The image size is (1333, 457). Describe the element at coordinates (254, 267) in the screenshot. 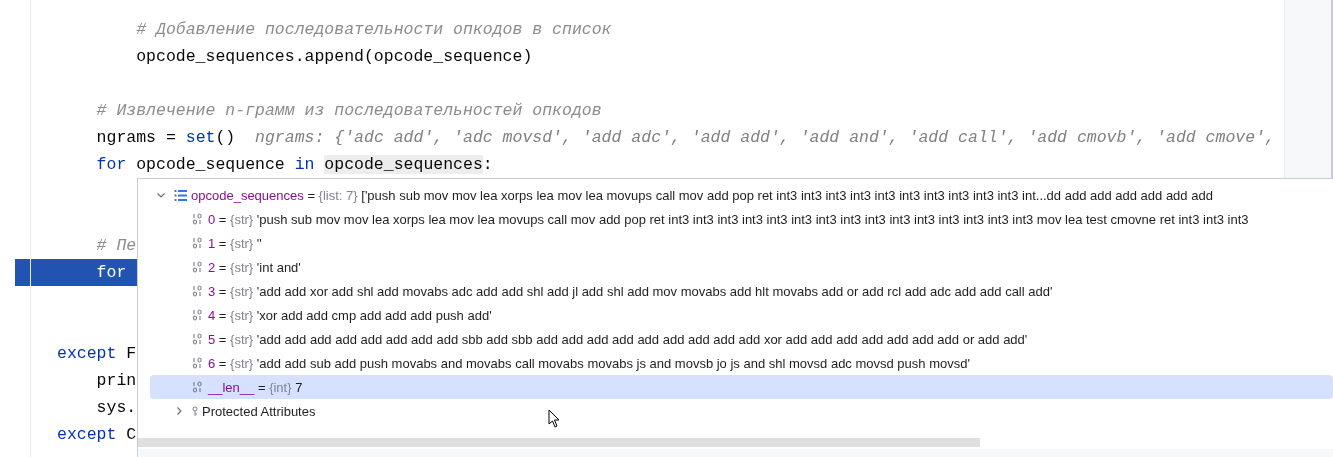

I see `variable-text: 2 = {str} 'int and'` at that location.